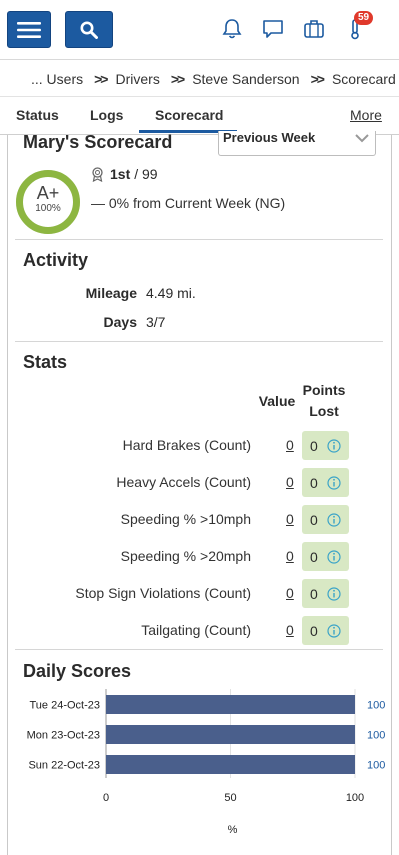  Describe the element at coordinates (189, 115) in the screenshot. I see `tab-scorecard: Scorecard` at that location.